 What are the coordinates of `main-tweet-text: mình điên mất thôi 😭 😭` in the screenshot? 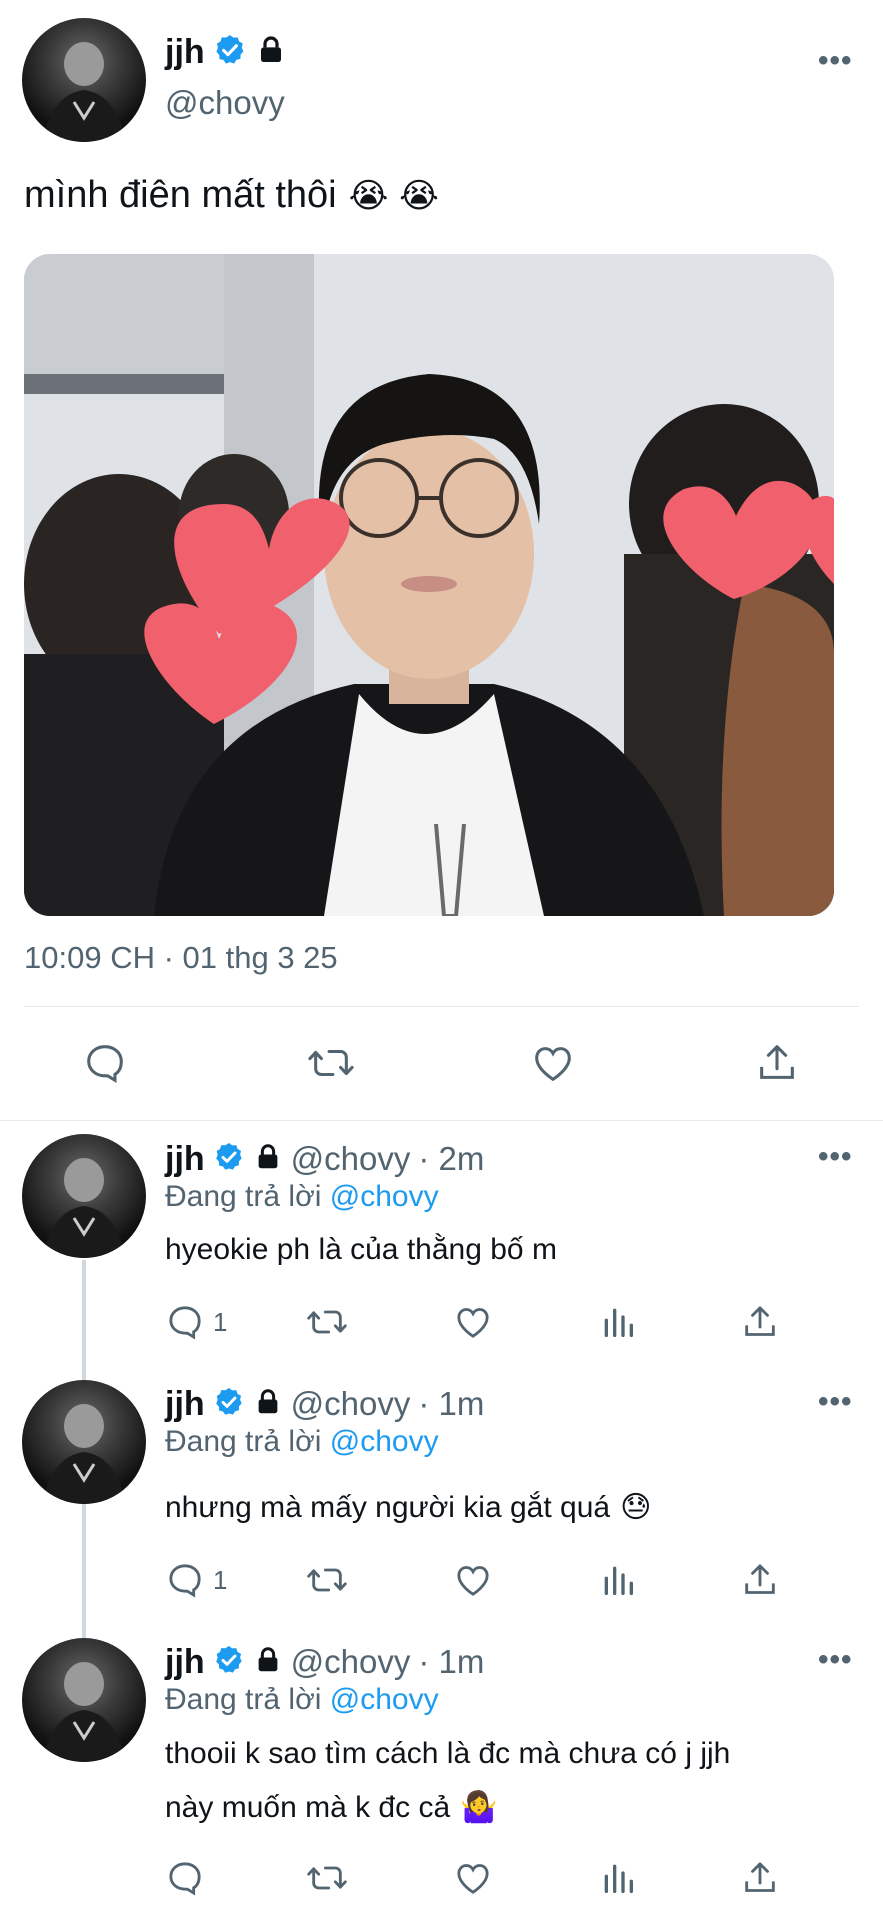 It's located at (231, 195).